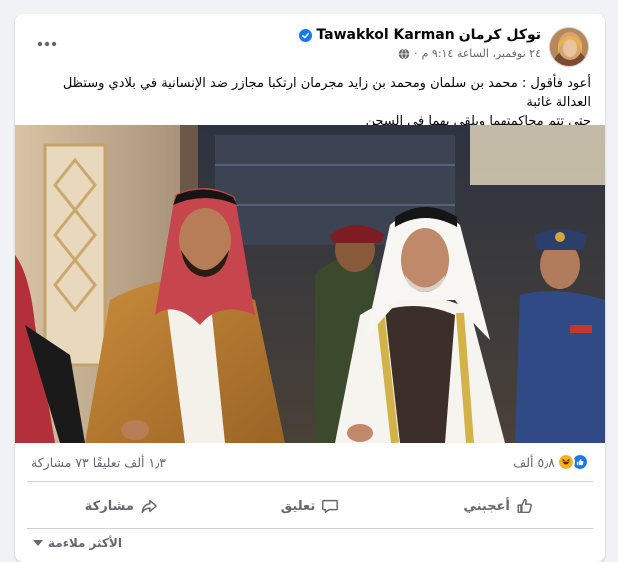 This screenshot has height=562, width=618. I want to click on reactions-summary: ٥٫٨ ألف, so click(551, 462).